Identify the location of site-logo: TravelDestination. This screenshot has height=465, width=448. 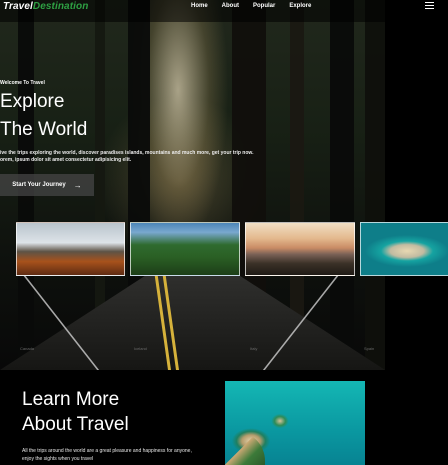
(45, 6).